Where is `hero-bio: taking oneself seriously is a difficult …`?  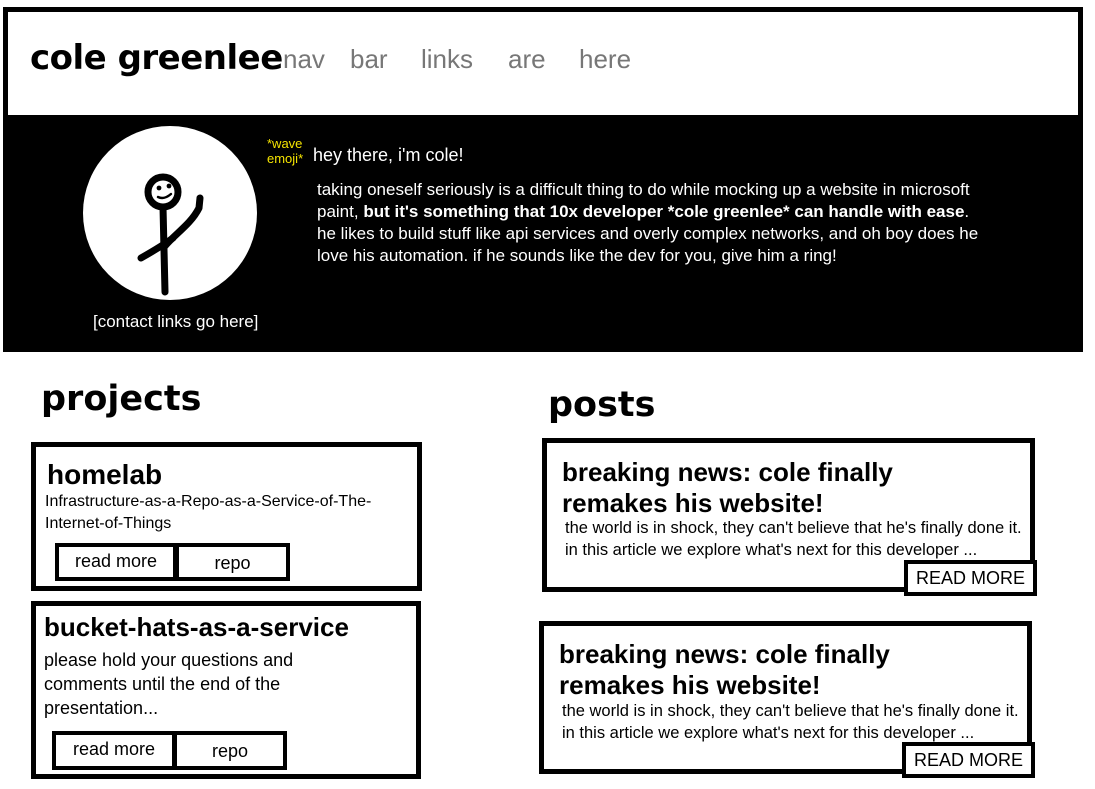 hero-bio: taking oneself seriously is a difficult … is located at coordinates (652, 223).